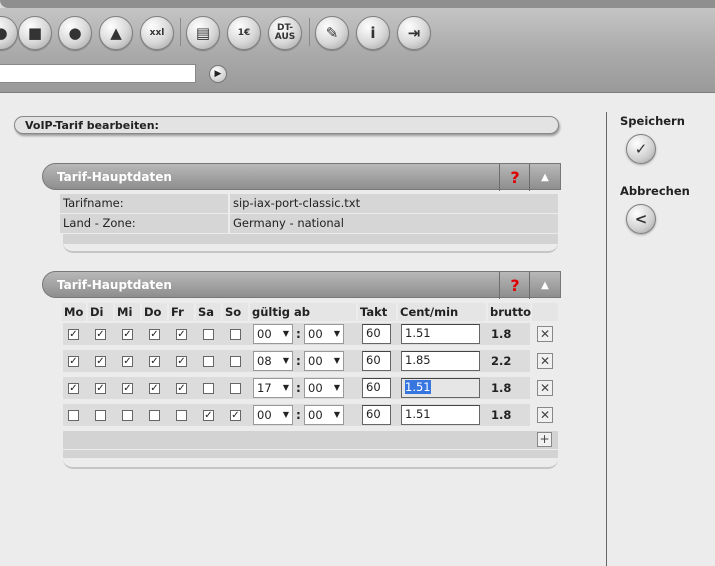 The height and width of the screenshot is (566, 715). Describe the element at coordinates (273, 361) in the screenshot. I see `hour-select: 08 ▼` at that location.